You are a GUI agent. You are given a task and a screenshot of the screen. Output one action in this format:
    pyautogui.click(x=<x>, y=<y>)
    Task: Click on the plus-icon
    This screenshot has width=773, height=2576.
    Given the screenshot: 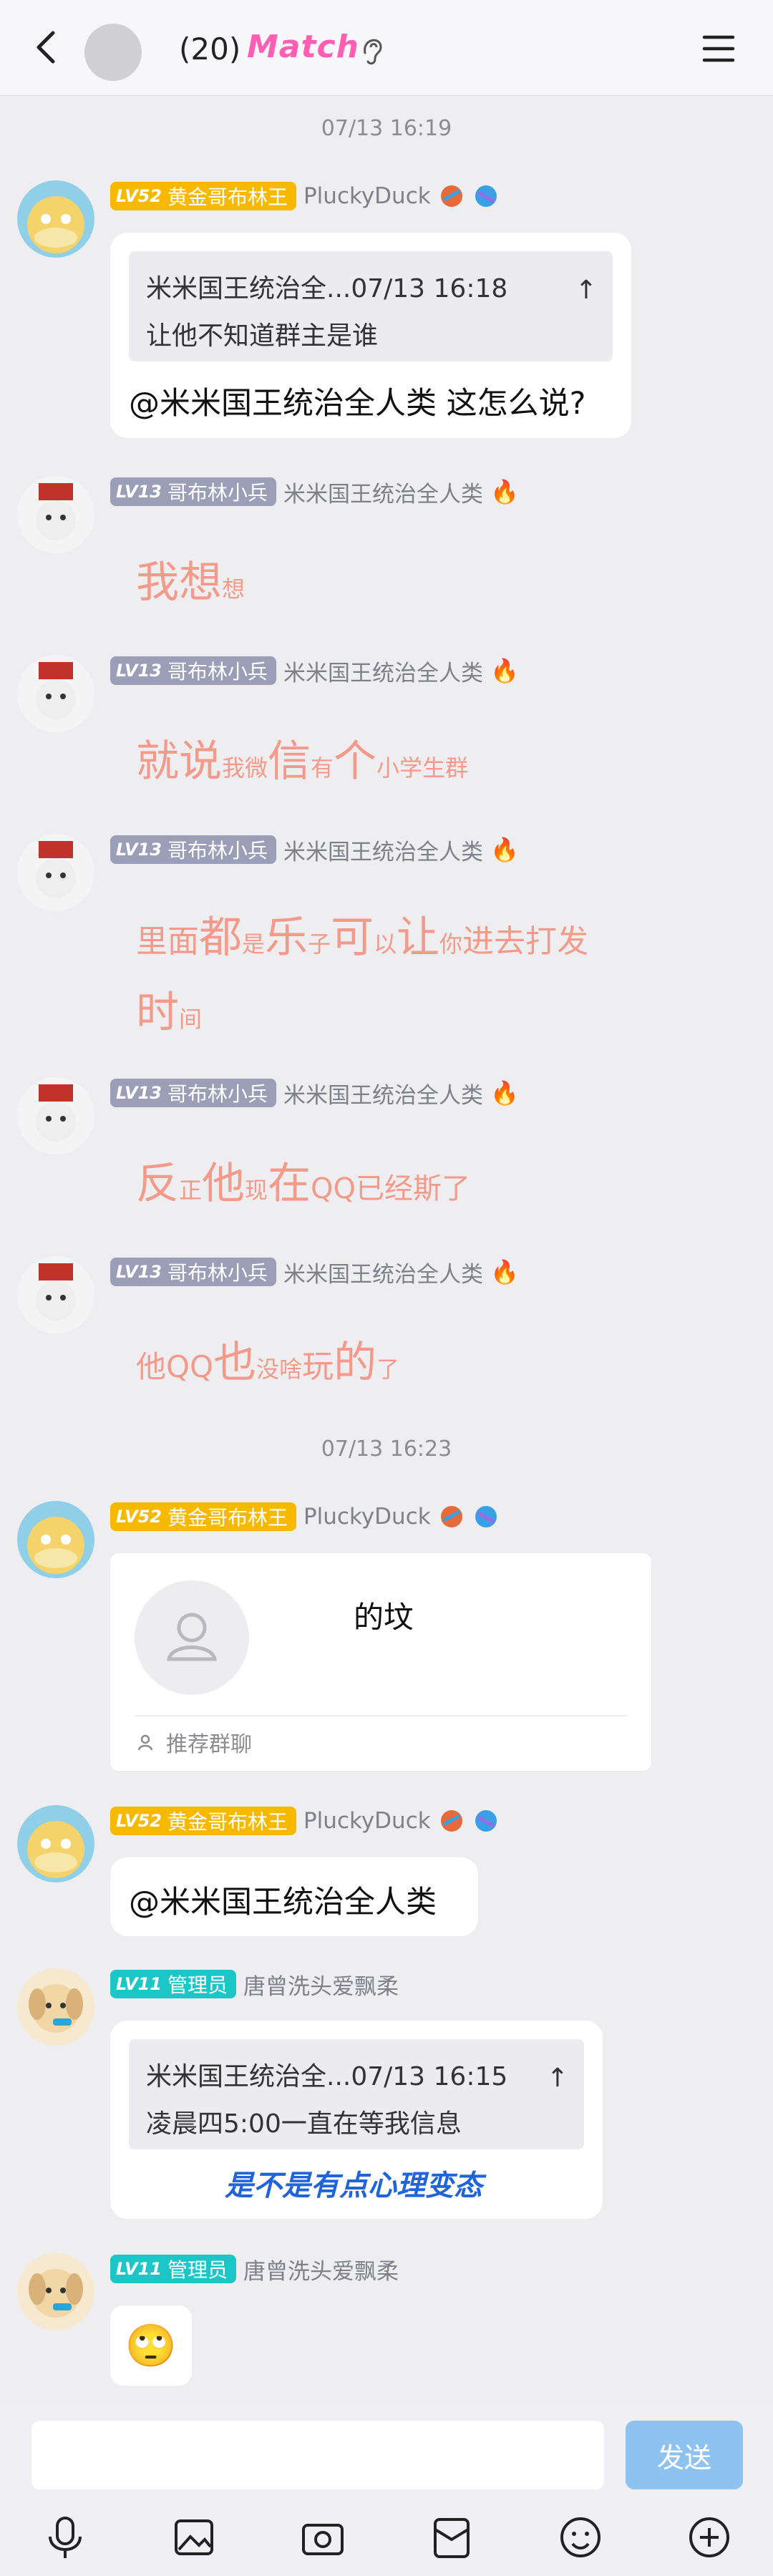 What is the action you would take?
    pyautogui.click(x=709, y=2537)
    